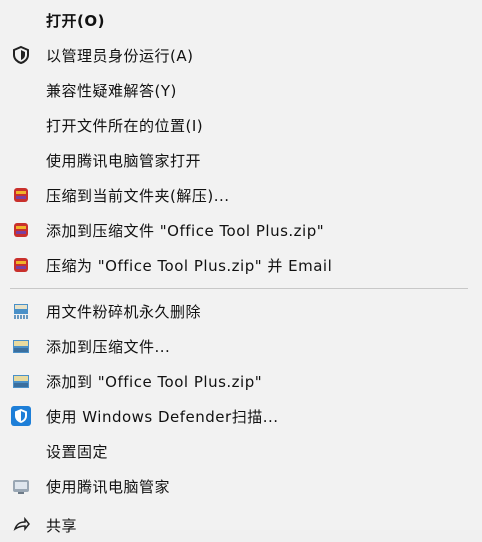  Describe the element at coordinates (235, 525) in the screenshot. I see `menu-item-share: 共享` at that location.